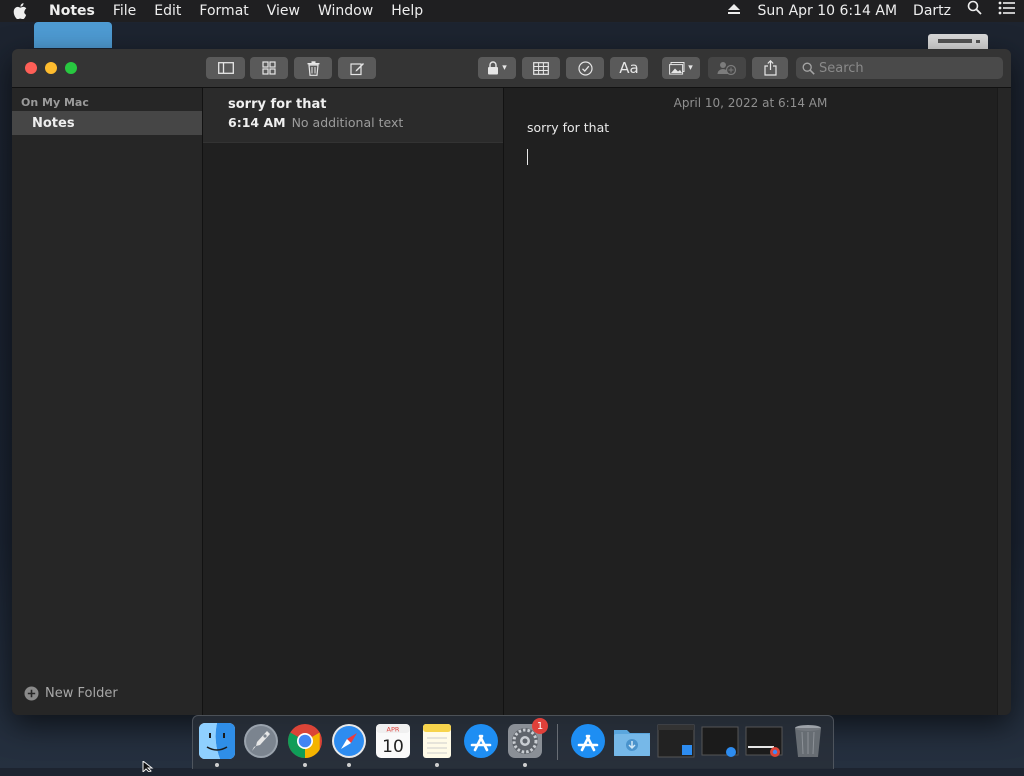 The width and height of the screenshot is (1024, 776). I want to click on notification-center-icon, so click(1007, 11).